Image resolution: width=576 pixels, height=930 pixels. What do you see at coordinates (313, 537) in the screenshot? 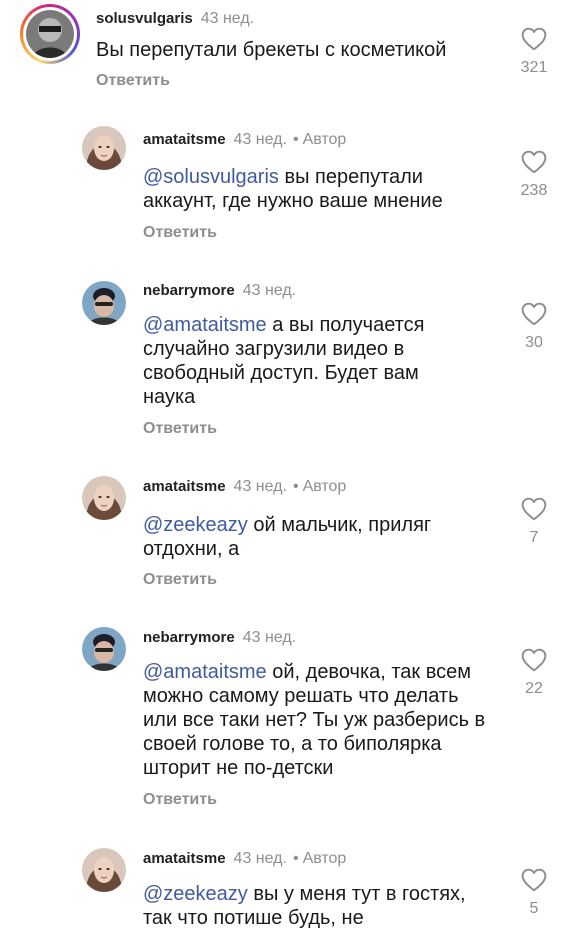
I see `comment-text: @zeekeazy ой мальчик, приляг отдохни, а` at bounding box center [313, 537].